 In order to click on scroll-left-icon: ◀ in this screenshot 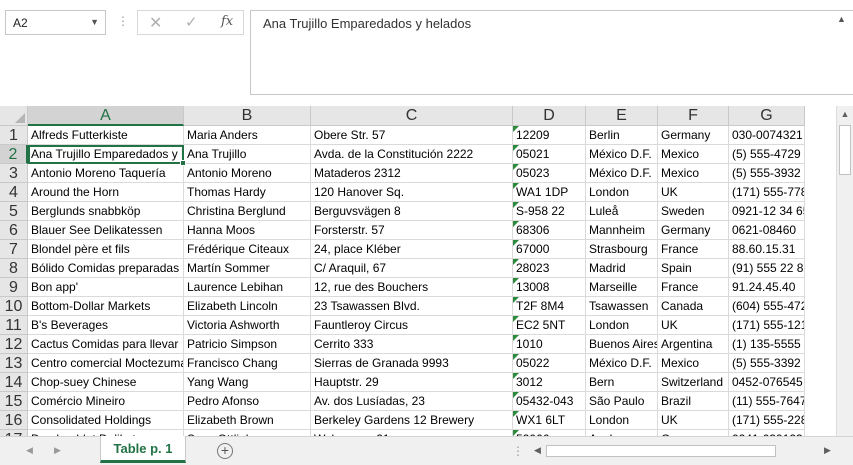, I will do `click(537, 450)`.